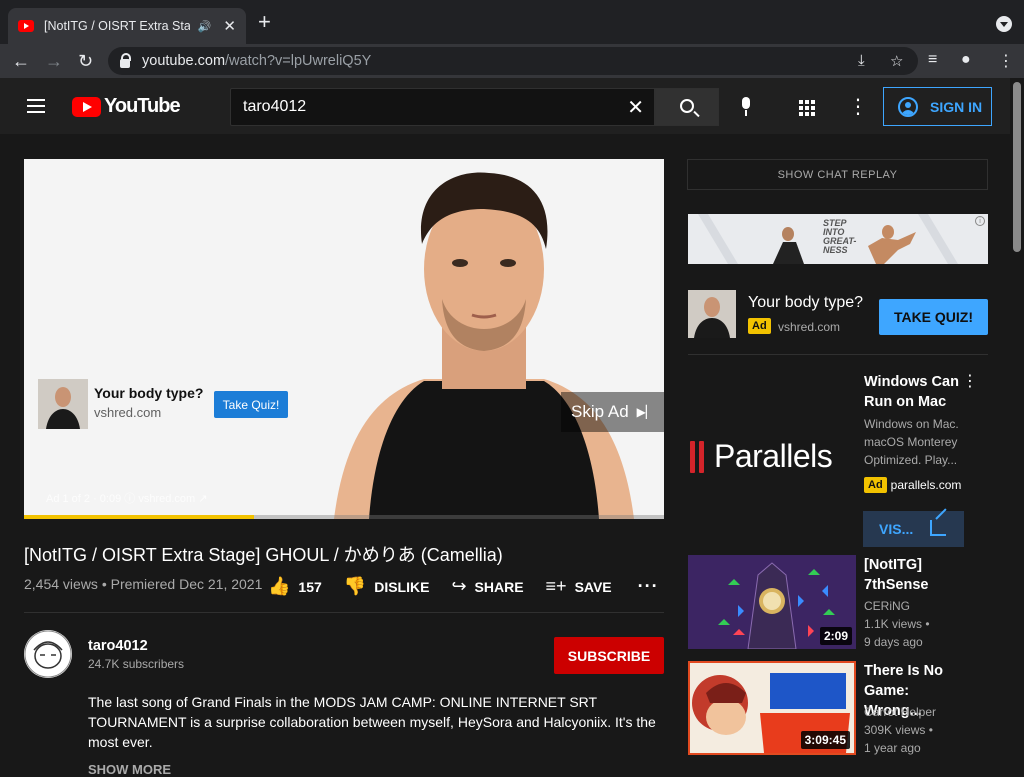 The image size is (1024, 777). I want to click on show-more-button: SHOW MORE, so click(129, 769).